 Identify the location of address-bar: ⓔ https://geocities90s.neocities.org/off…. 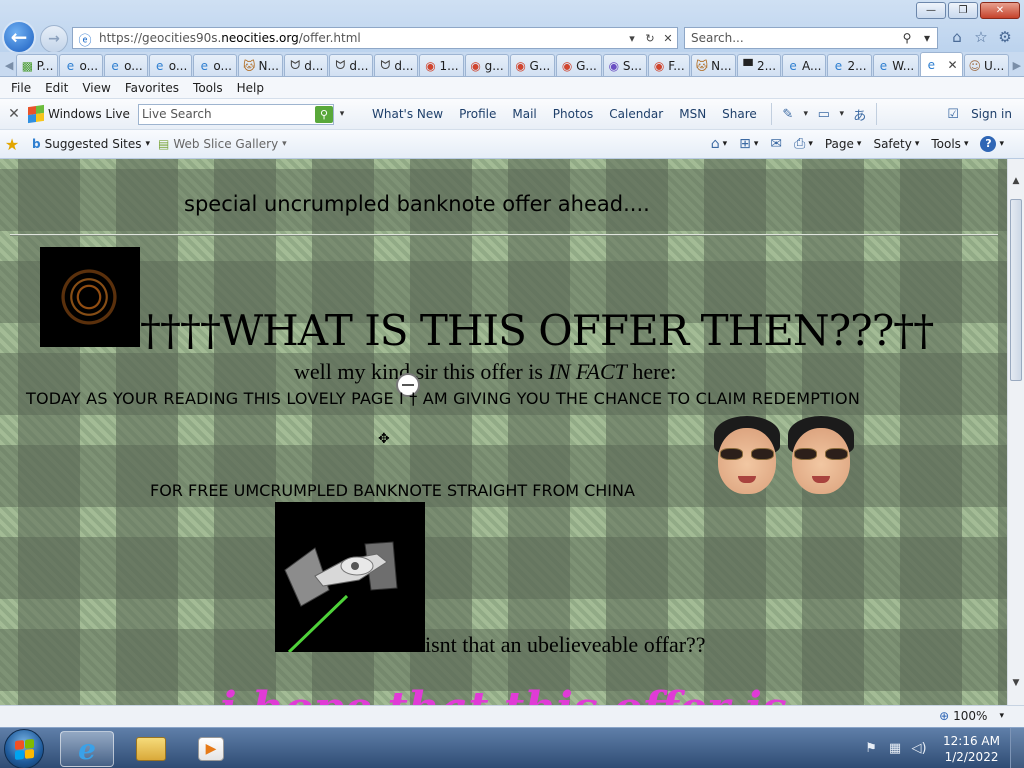
(375, 38).